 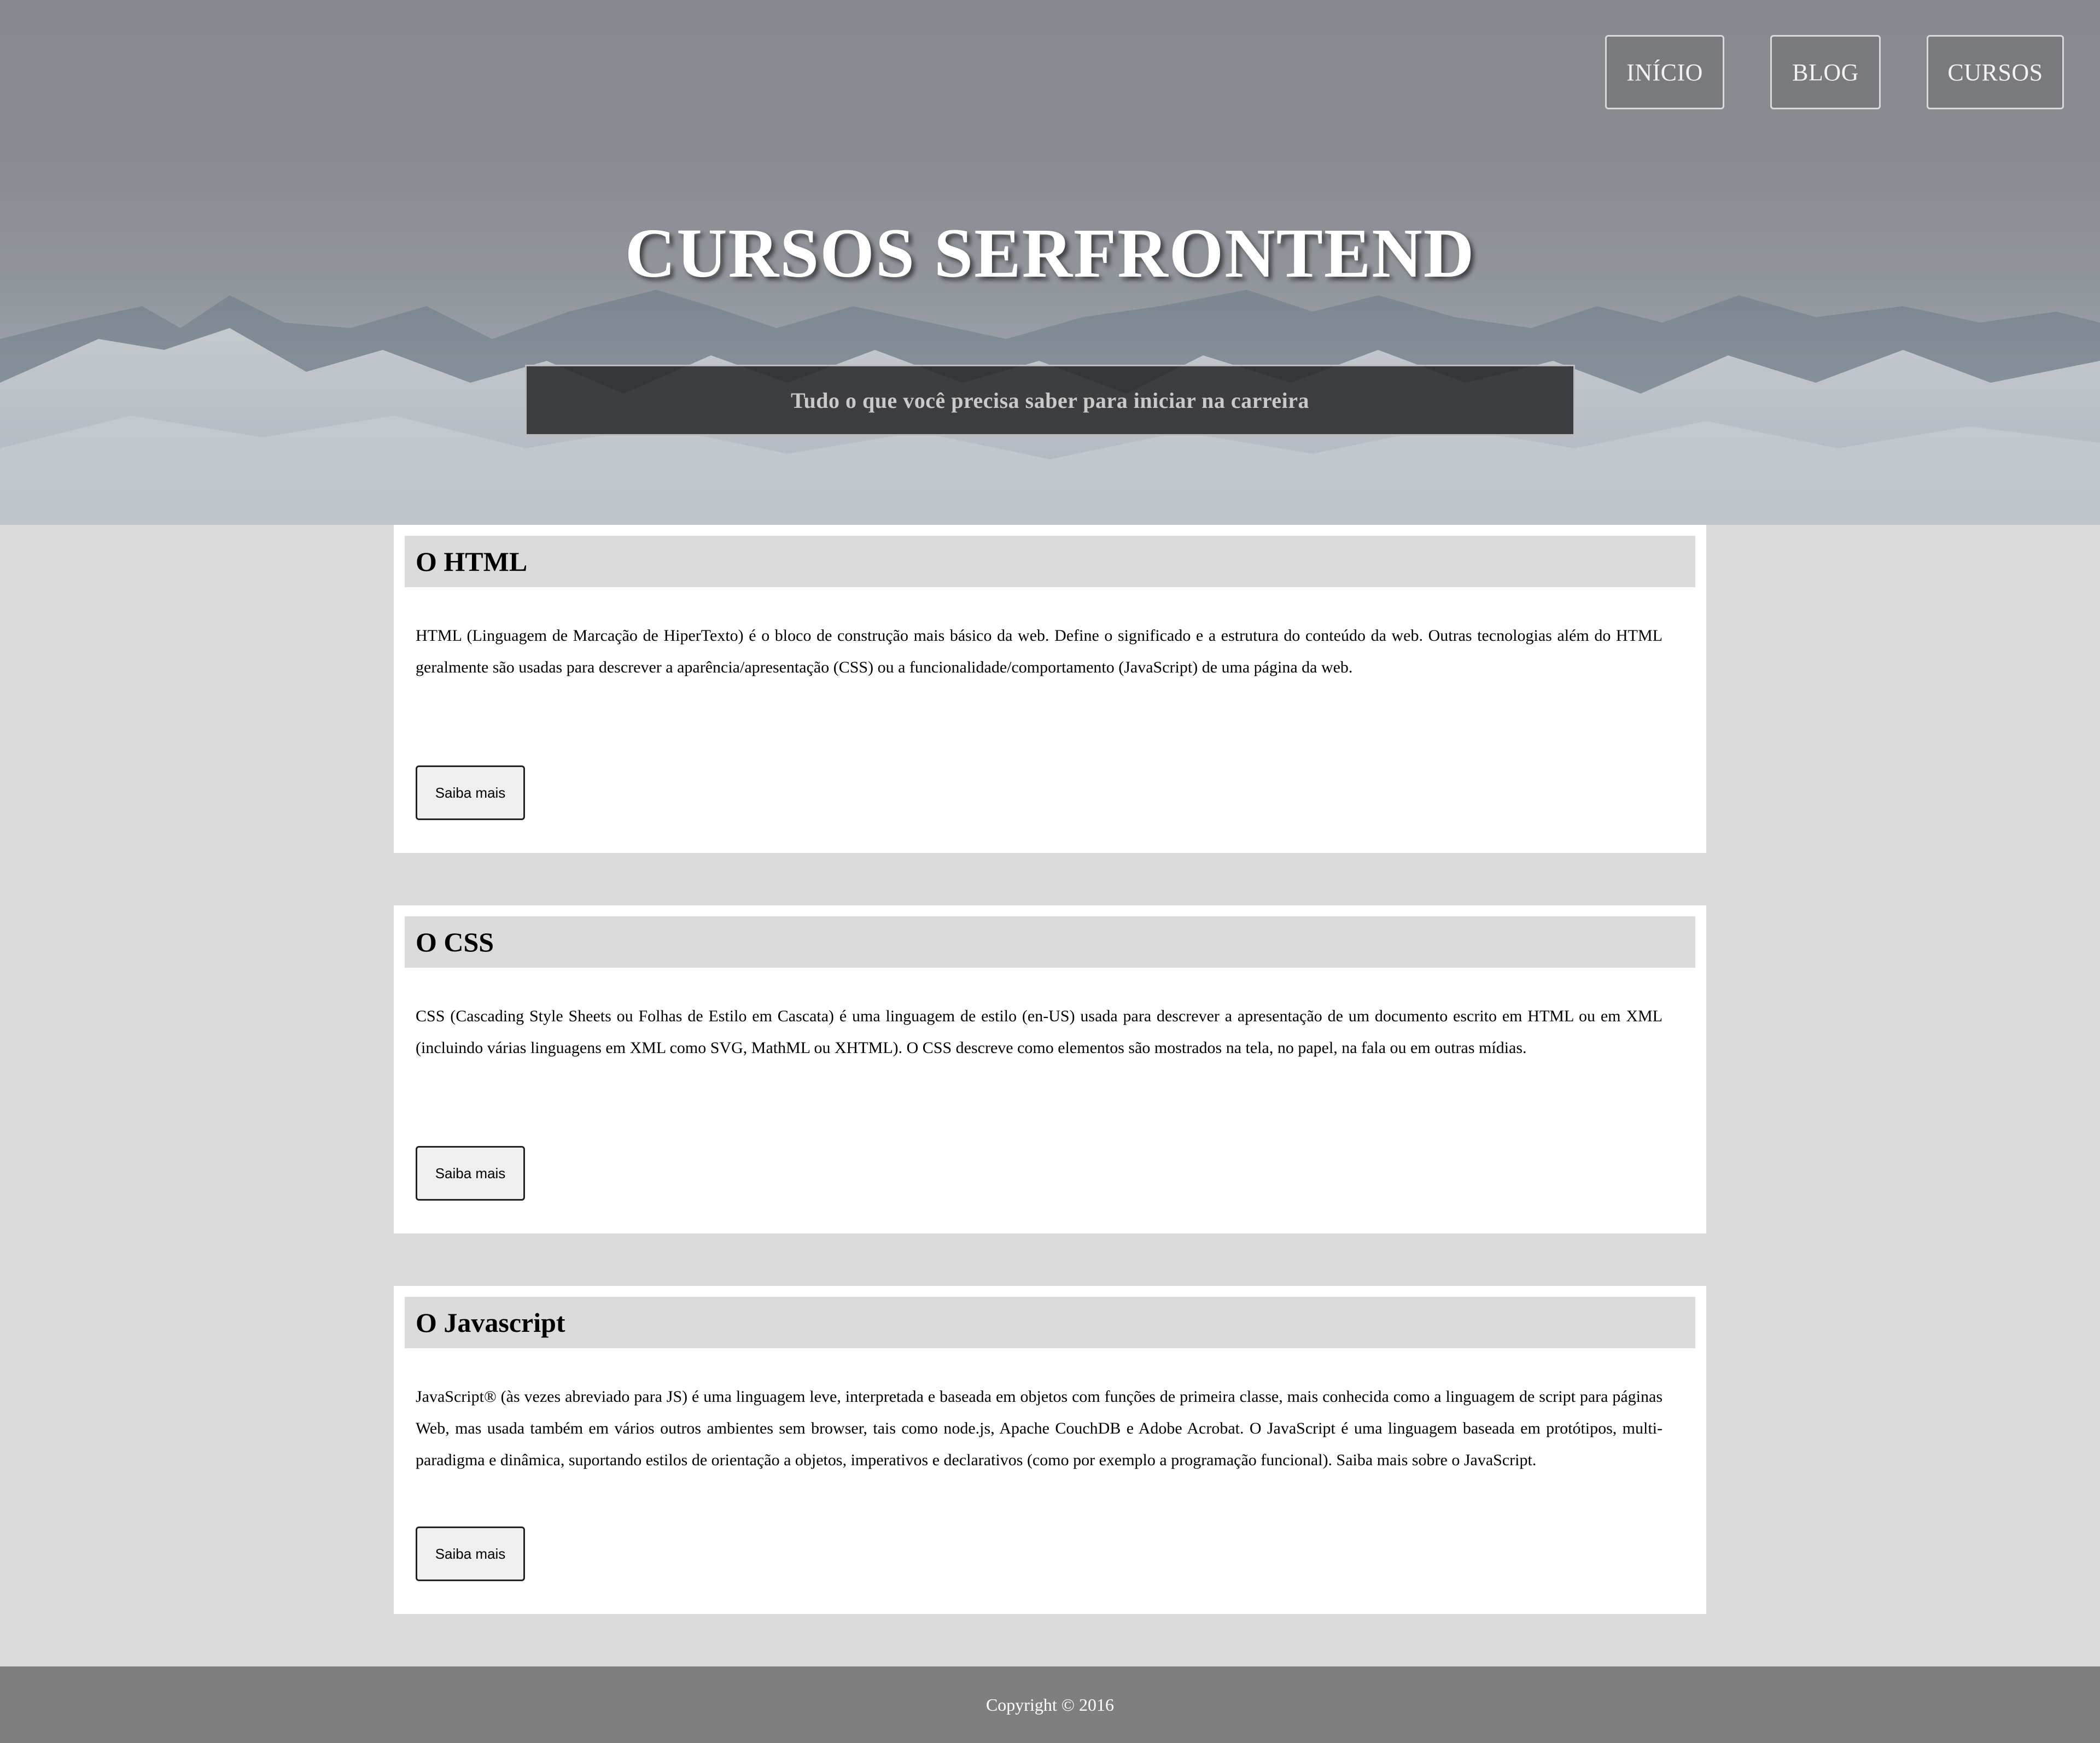 I want to click on nav-item-cursos: CURSOS, so click(x=1995, y=72).